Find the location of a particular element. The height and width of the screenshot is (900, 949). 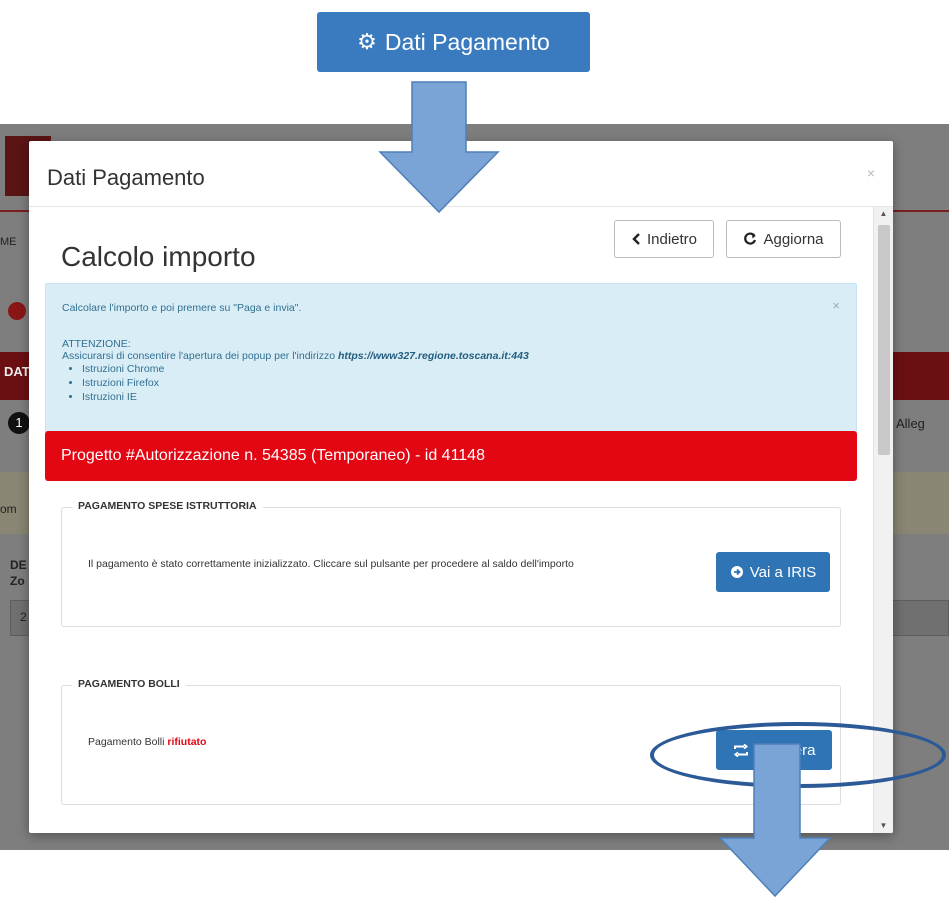

page-title: Calcolo importo is located at coordinates (158, 256).